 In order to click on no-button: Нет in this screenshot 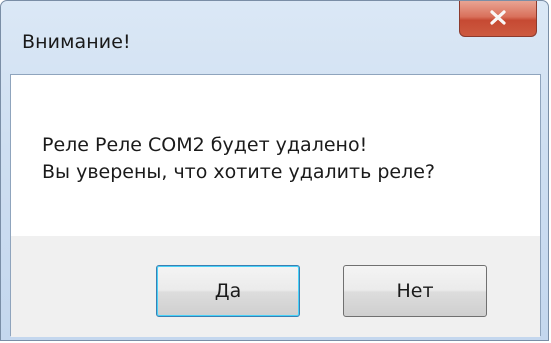, I will do `click(415, 291)`.